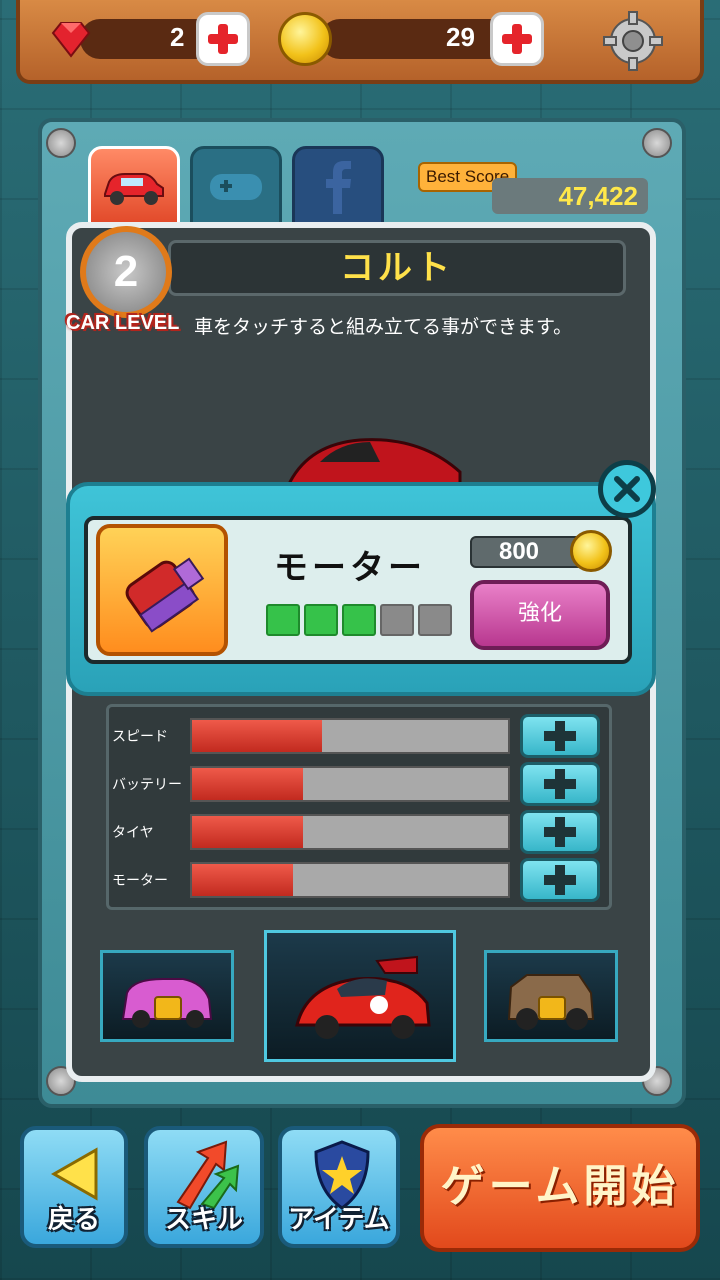 This screenshot has height=1280, width=720. I want to click on start-game-button: ゲーム開始, so click(560, 1188).